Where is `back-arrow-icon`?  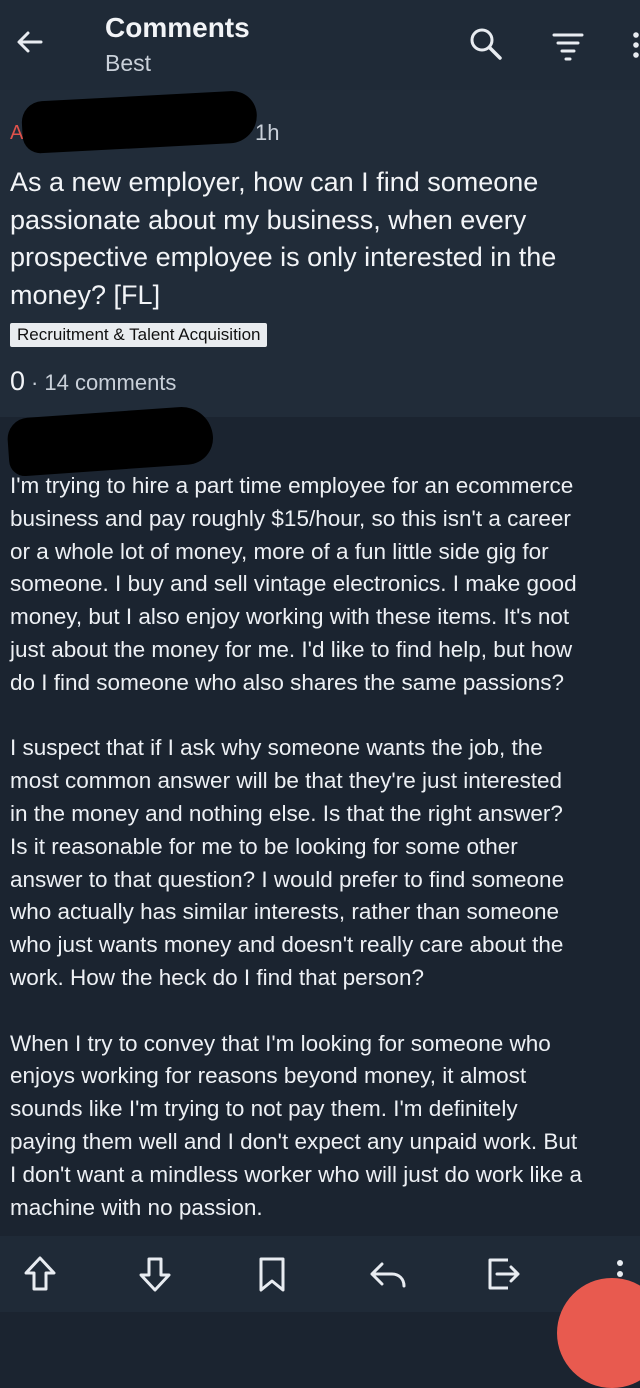 back-arrow-icon is located at coordinates (30, 42).